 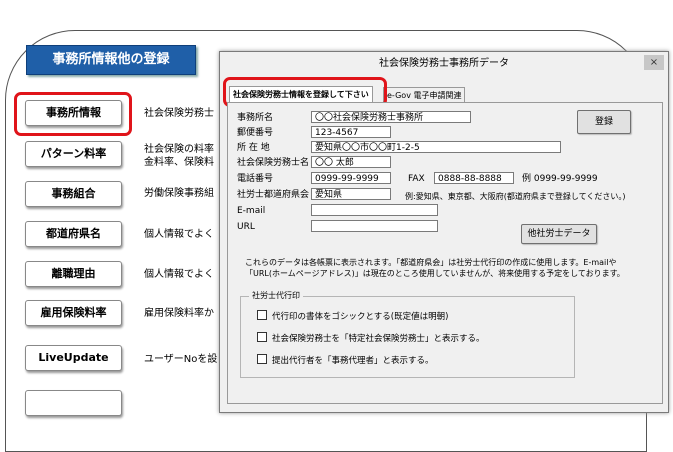 What do you see at coordinates (73, 234) in the screenshot?
I see `prefecture-button: 都道府県名` at bounding box center [73, 234].